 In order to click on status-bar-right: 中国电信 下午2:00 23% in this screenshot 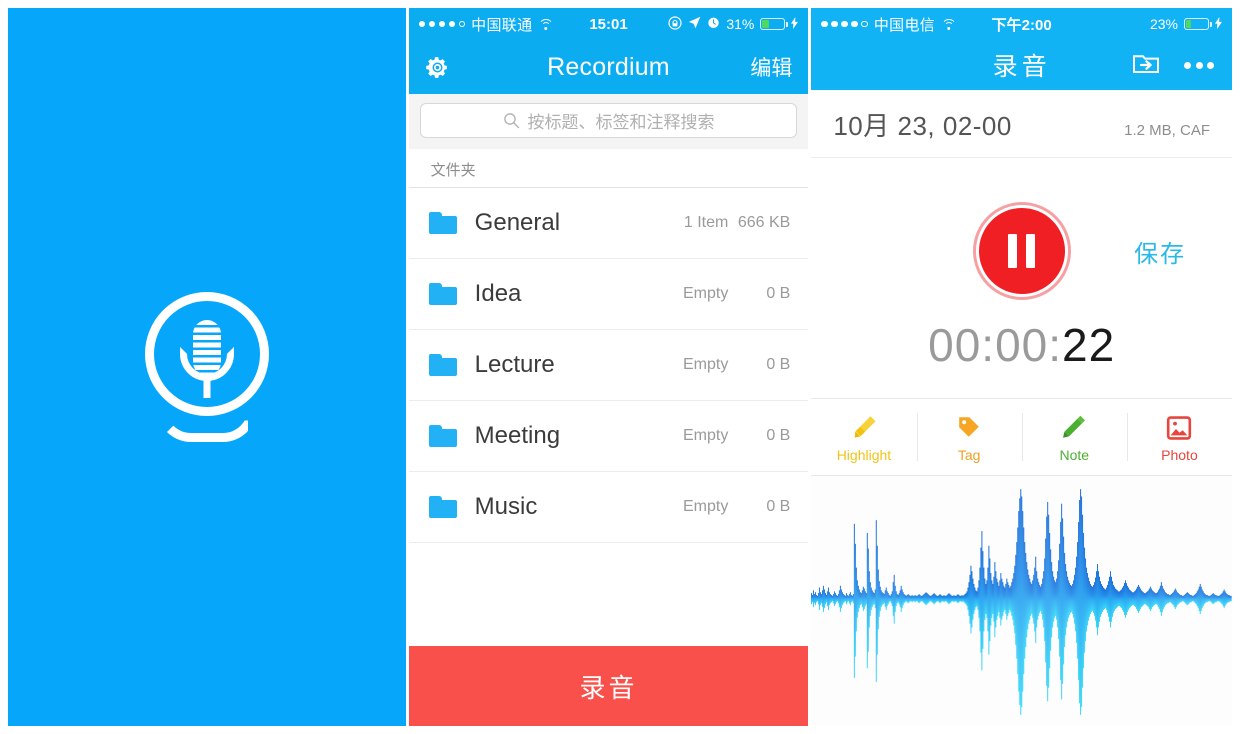, I will do `click(1021, 24)`.